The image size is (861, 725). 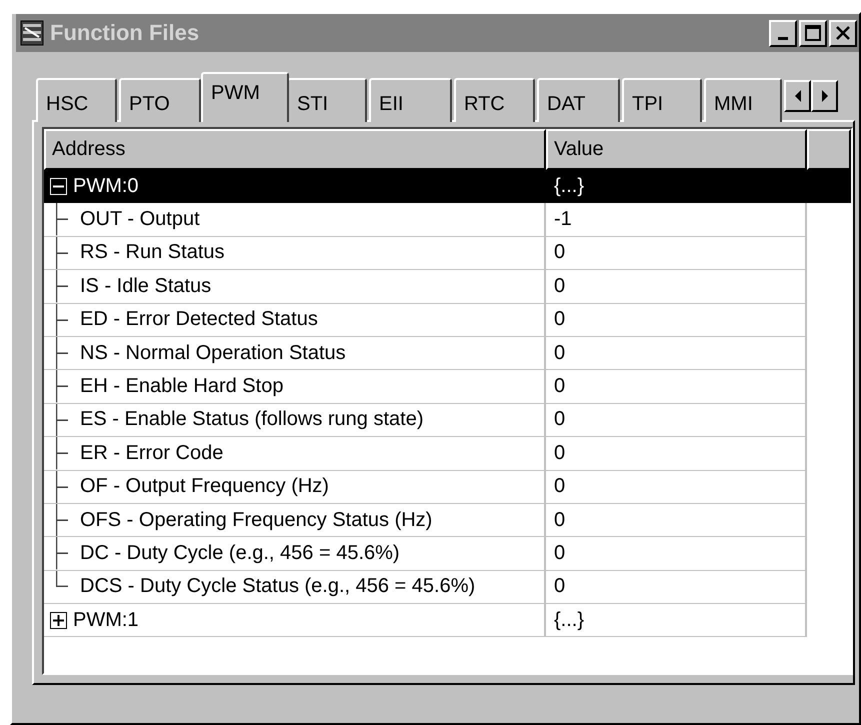 What do you see at coordinates (106, 186) in the screenshot?
I see `tree-label: PWM:0` at bounding box center [106, 186].